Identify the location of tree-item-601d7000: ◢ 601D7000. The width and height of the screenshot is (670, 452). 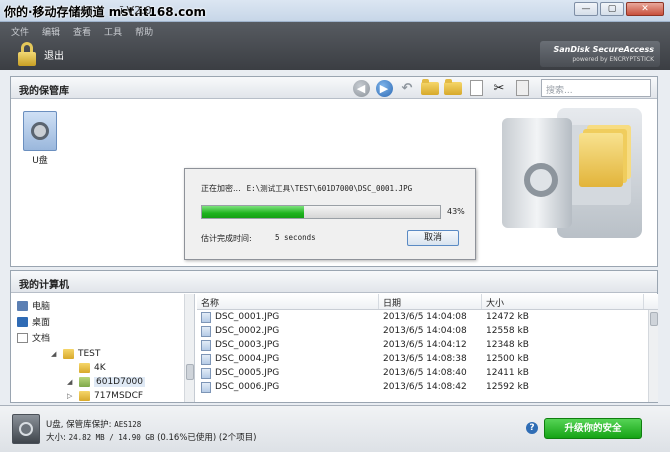
(106, 382).